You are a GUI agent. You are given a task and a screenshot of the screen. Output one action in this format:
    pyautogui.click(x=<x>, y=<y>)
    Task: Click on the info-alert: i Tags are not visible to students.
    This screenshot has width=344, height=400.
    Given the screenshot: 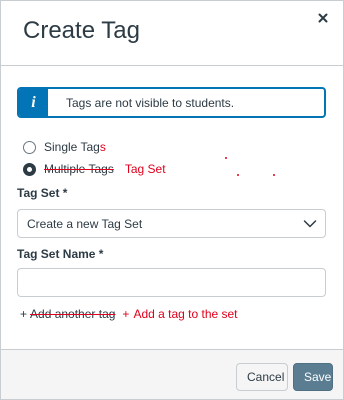 What is the action you would take?
    pyautogui.click(x=171, y=102)
    